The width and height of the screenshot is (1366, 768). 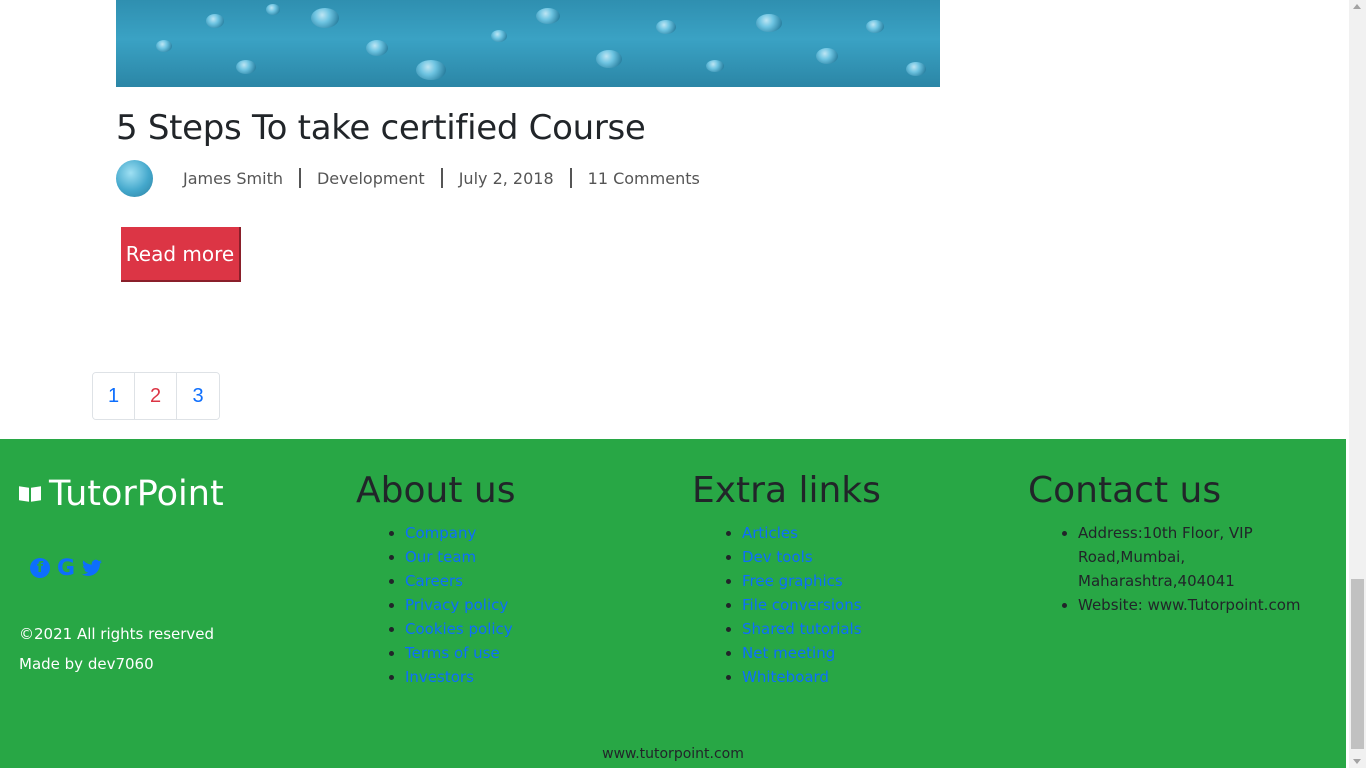 I want to click on vertical-scrollbar, so click(x=1357, y=384).